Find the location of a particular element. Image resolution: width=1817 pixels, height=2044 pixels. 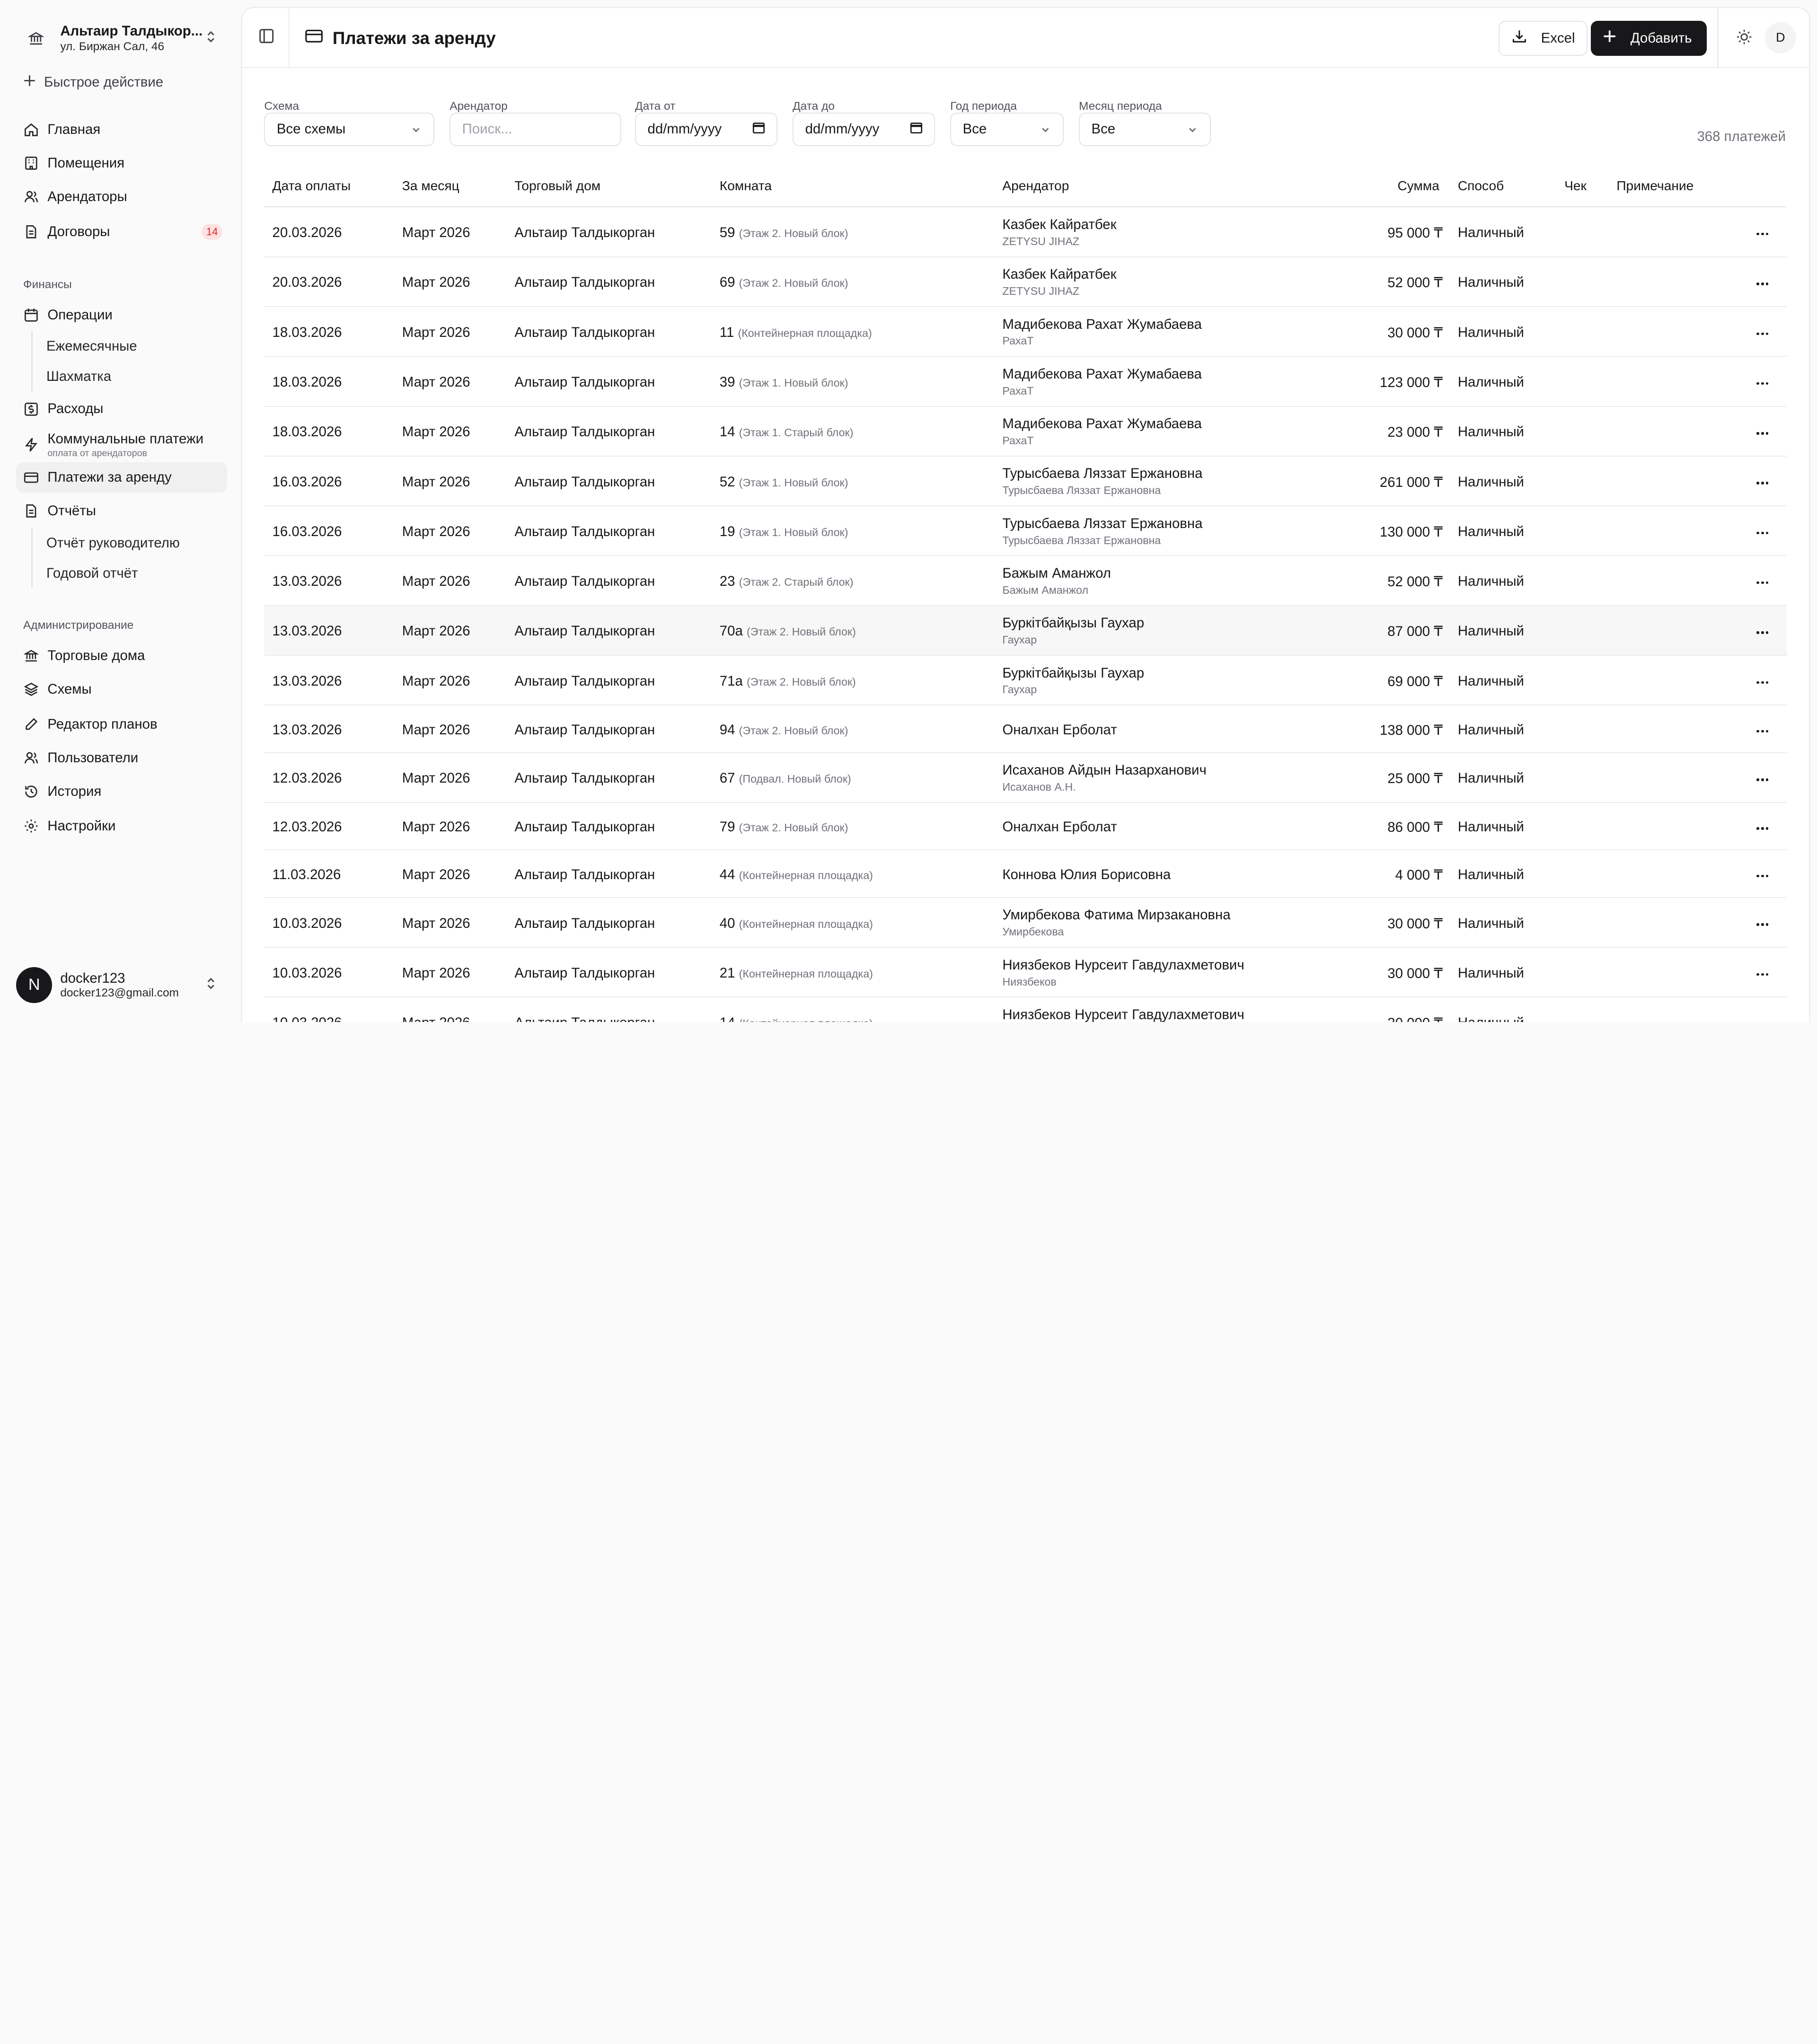

room-location: (Этаж 2. Старый блок) is located at coordinates (796, 582).